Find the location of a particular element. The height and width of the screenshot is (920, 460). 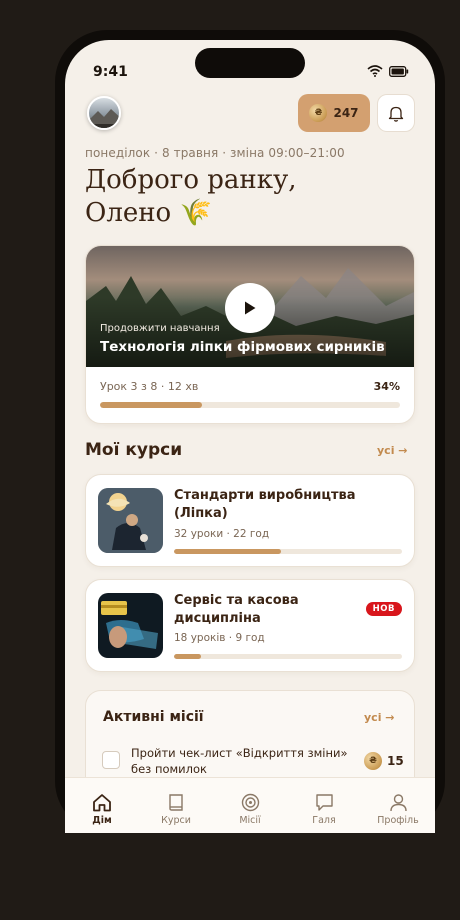

greeting-line-1: Доброго ранку, is located at coordinates (191, 180).